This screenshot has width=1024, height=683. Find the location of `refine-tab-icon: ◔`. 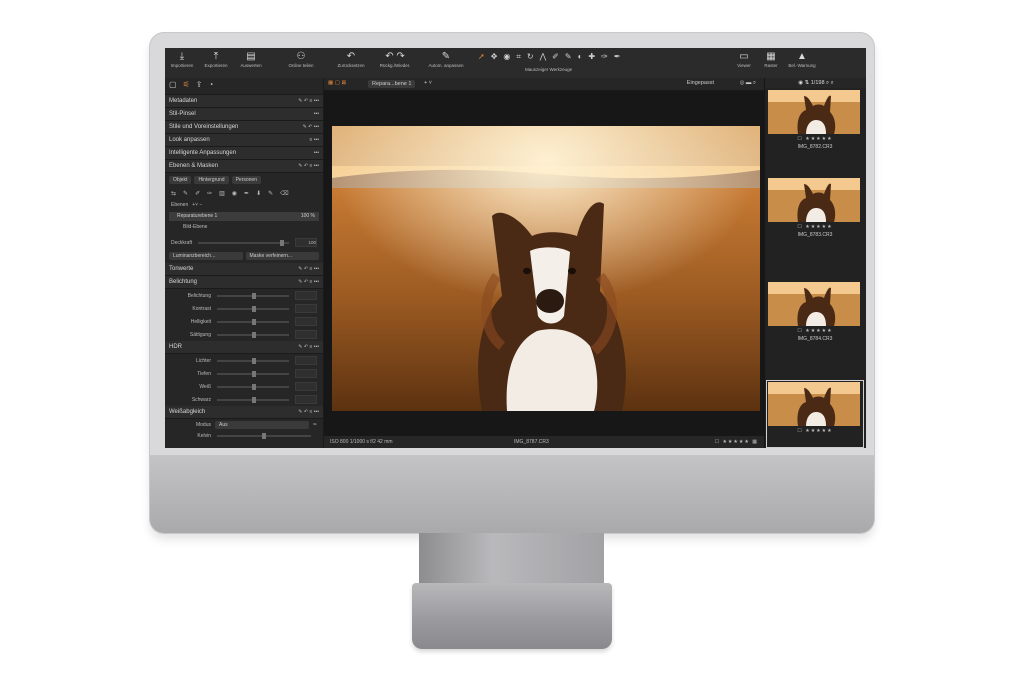

refine-tab-icon: ◔ is located at coordinates (210, 86).